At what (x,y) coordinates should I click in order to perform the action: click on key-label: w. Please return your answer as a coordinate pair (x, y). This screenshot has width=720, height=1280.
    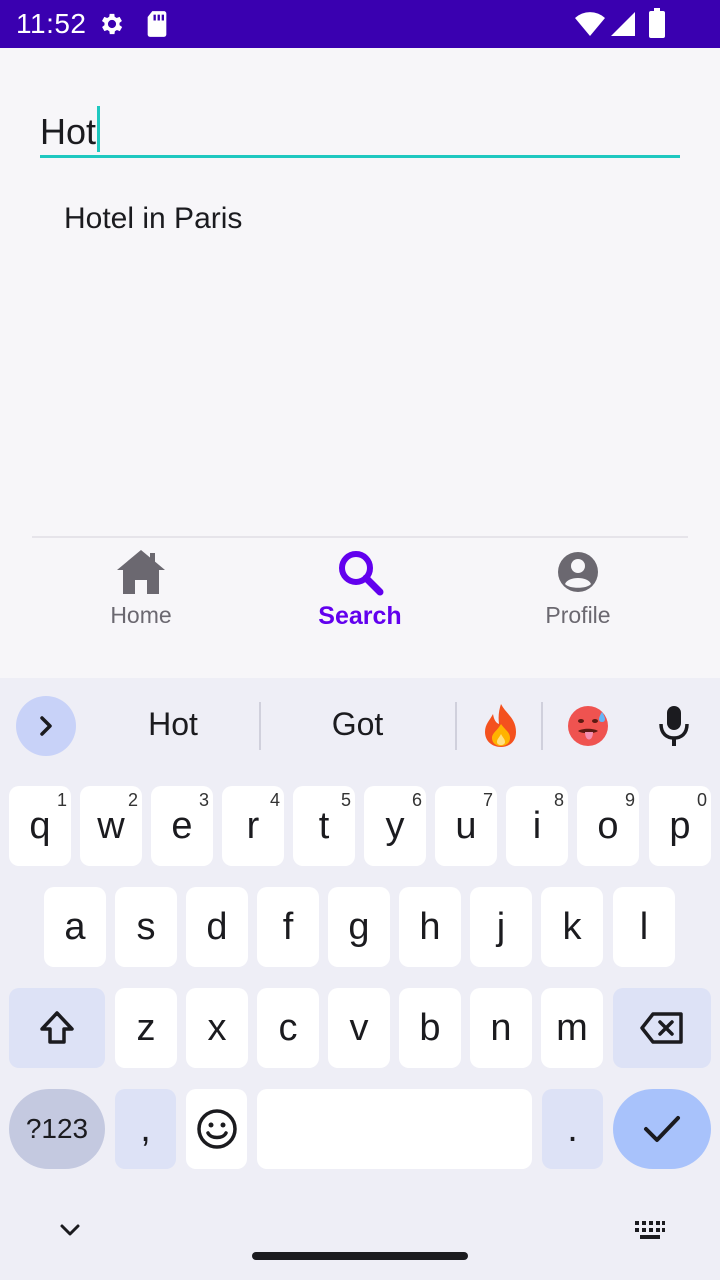
    Looking at the image, I should click on (111, 825).